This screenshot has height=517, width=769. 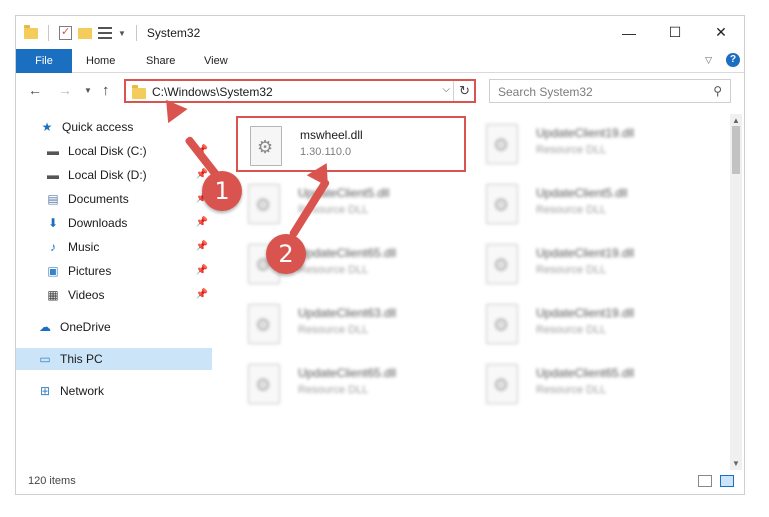 I want to click on scroll-up-icon: ▲, so click(x=736, y=120).